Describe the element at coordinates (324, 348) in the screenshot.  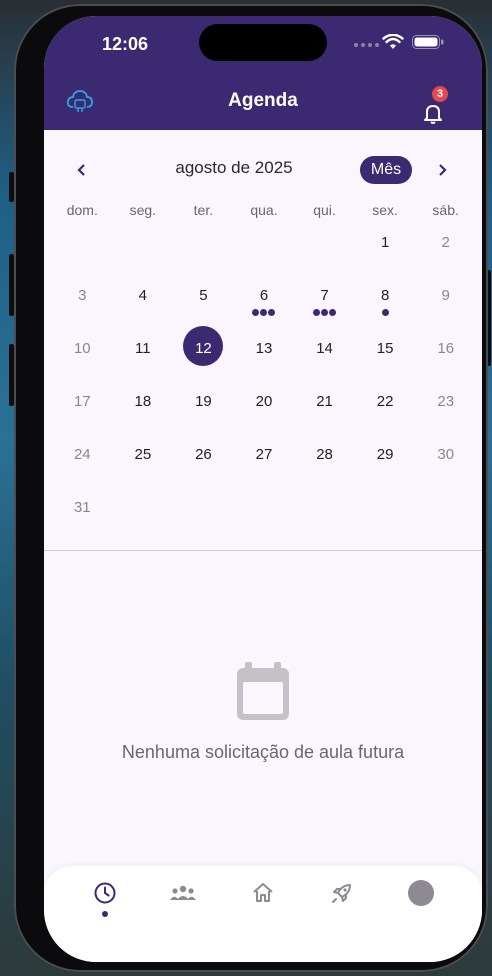
I see `day-number: 14` at that location.